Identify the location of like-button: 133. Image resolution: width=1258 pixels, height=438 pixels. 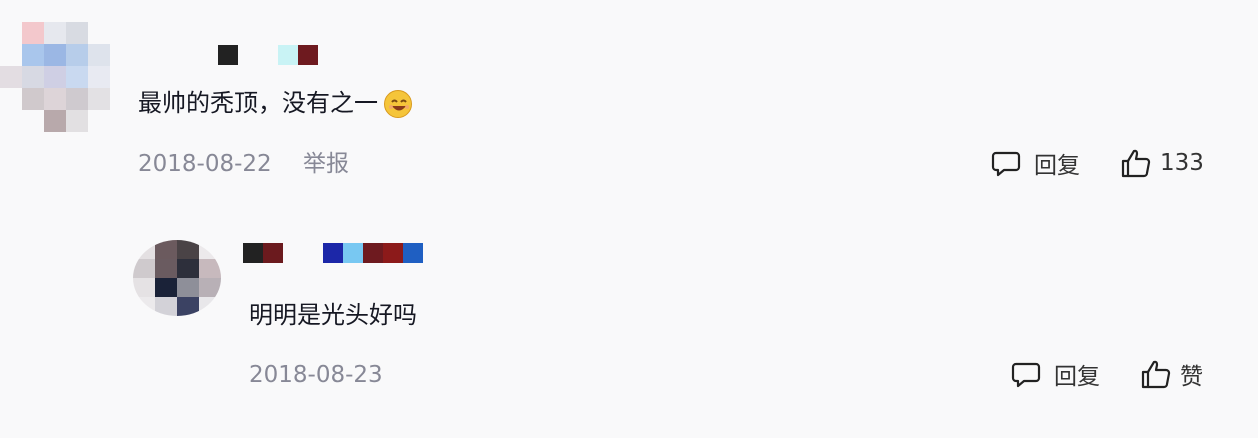
(1162, 163).